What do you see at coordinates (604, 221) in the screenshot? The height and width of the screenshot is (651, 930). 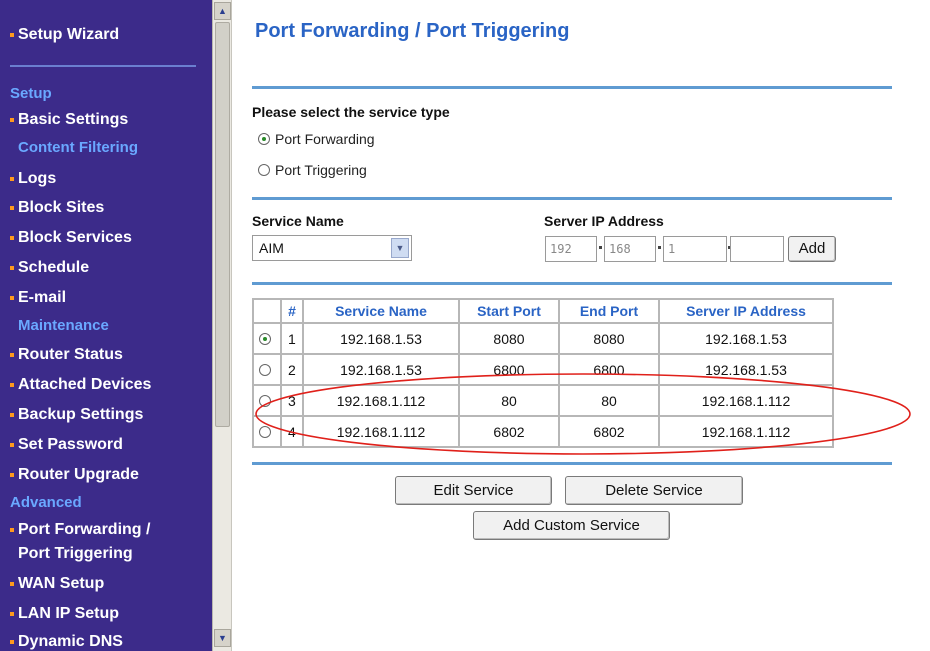 I see `server-ip-label: Server IP Address` at bounding box center [604, 221].